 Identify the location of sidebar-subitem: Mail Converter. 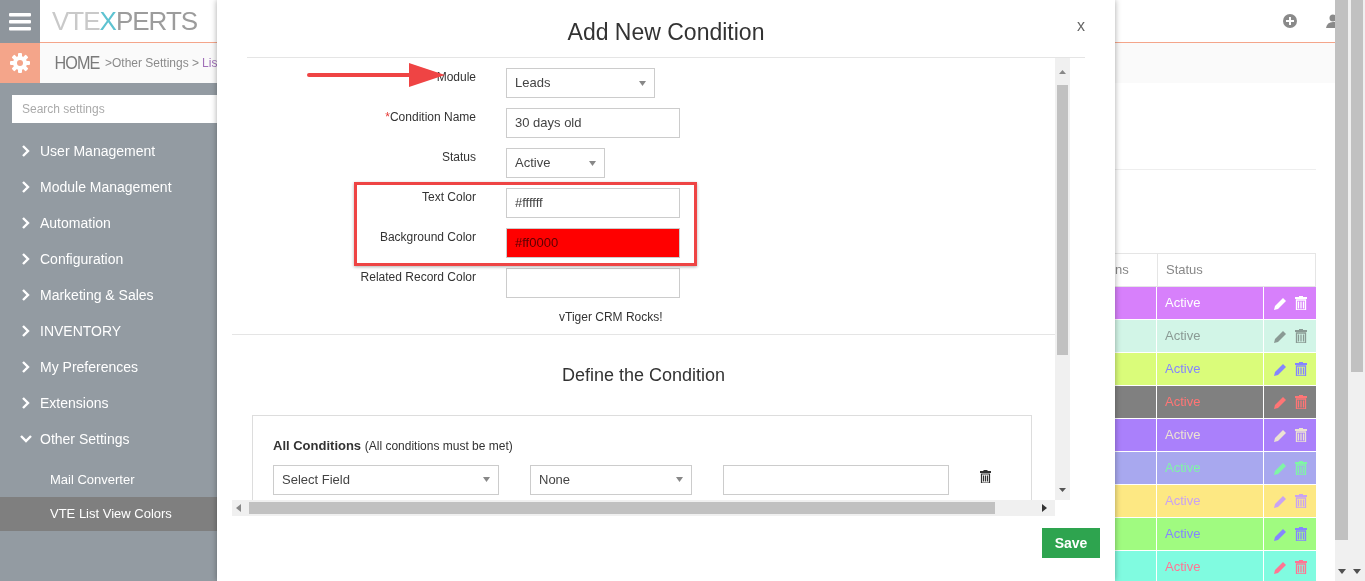
(108, 480).